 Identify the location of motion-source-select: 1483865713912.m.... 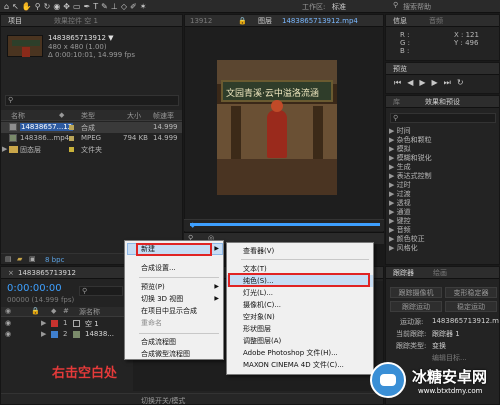
(465, 321).